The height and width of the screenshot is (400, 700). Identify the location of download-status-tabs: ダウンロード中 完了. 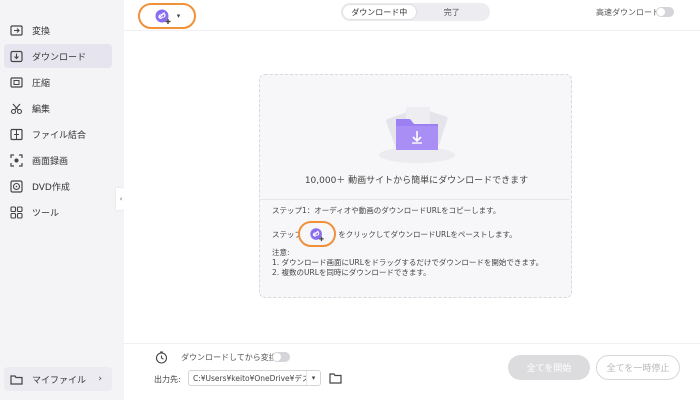
(415, 12).